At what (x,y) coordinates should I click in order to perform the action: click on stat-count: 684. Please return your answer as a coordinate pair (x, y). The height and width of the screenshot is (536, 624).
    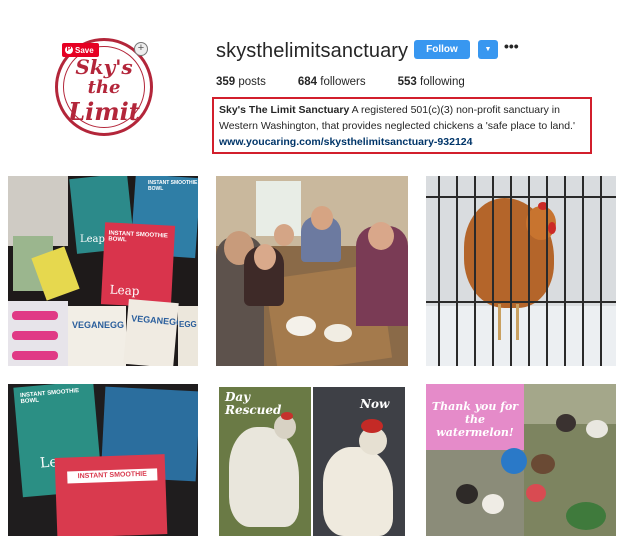
    Looking at the image, I should click on (307, 82).